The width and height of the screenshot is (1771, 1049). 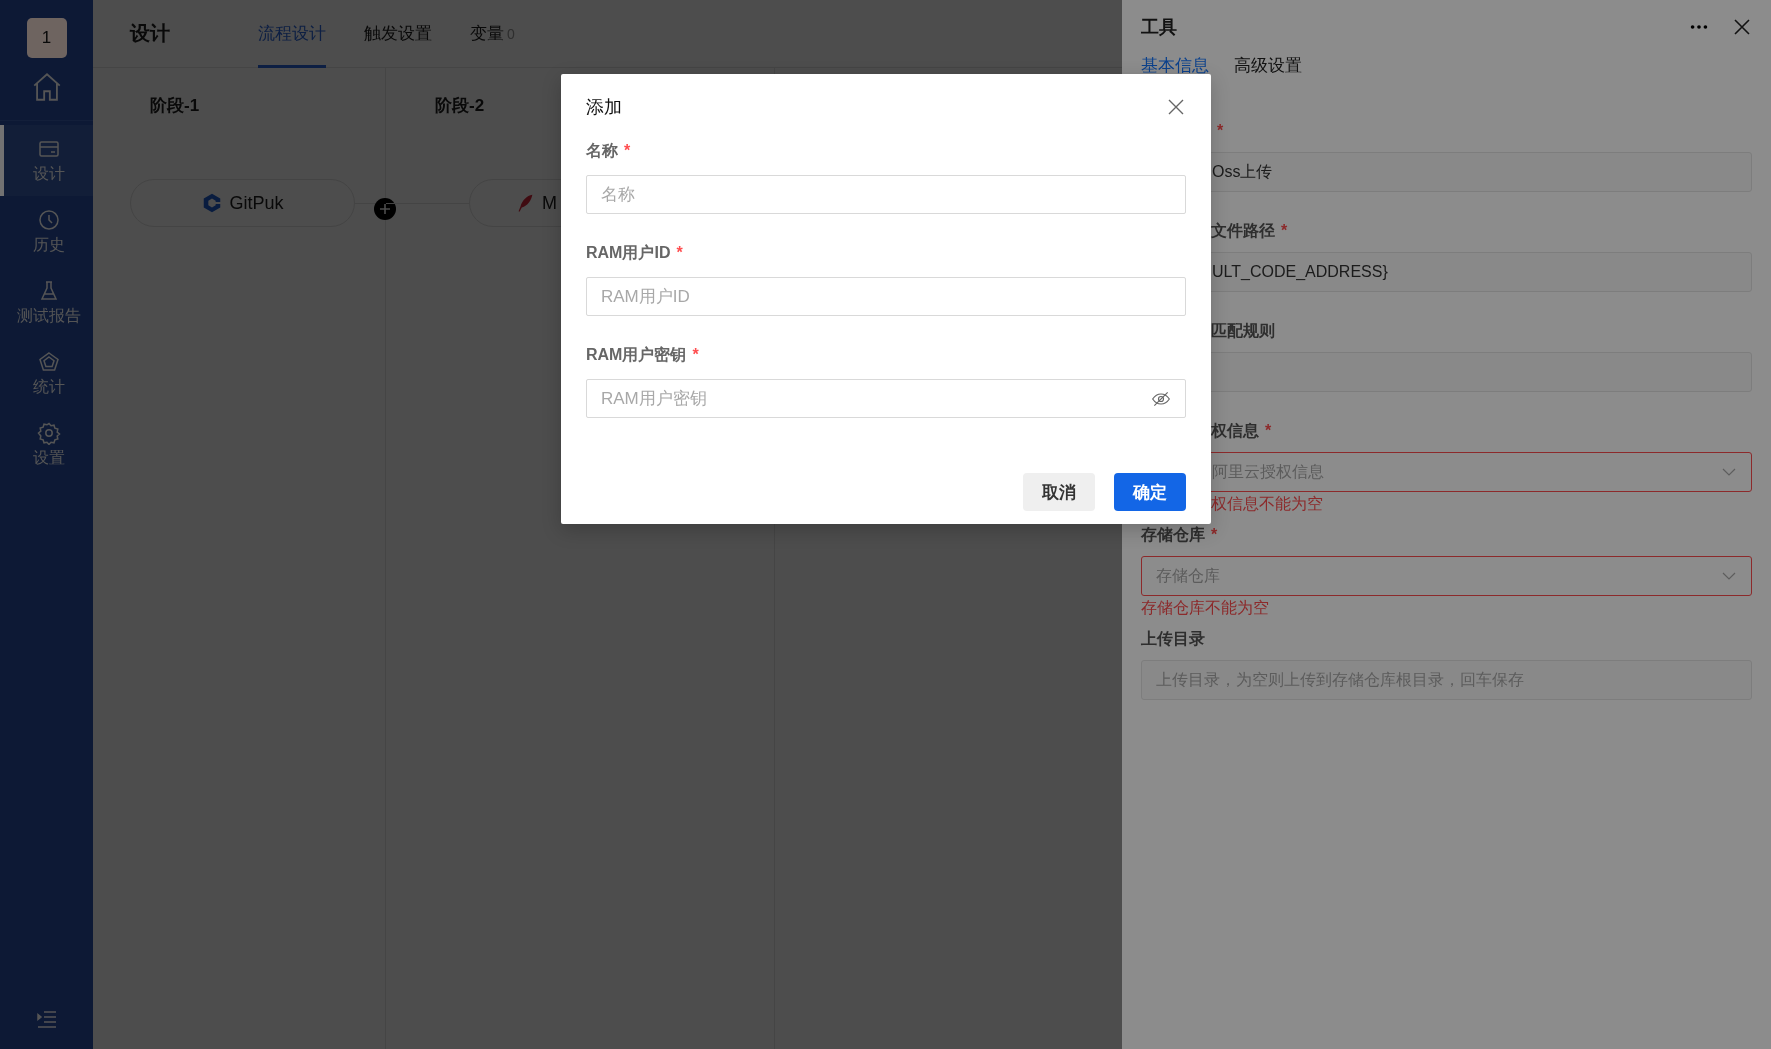 What do you see at coordinates (1173, 534) in the screenshot?
I see `field-label: 存储仓库` at bounding box center [1173, 534].